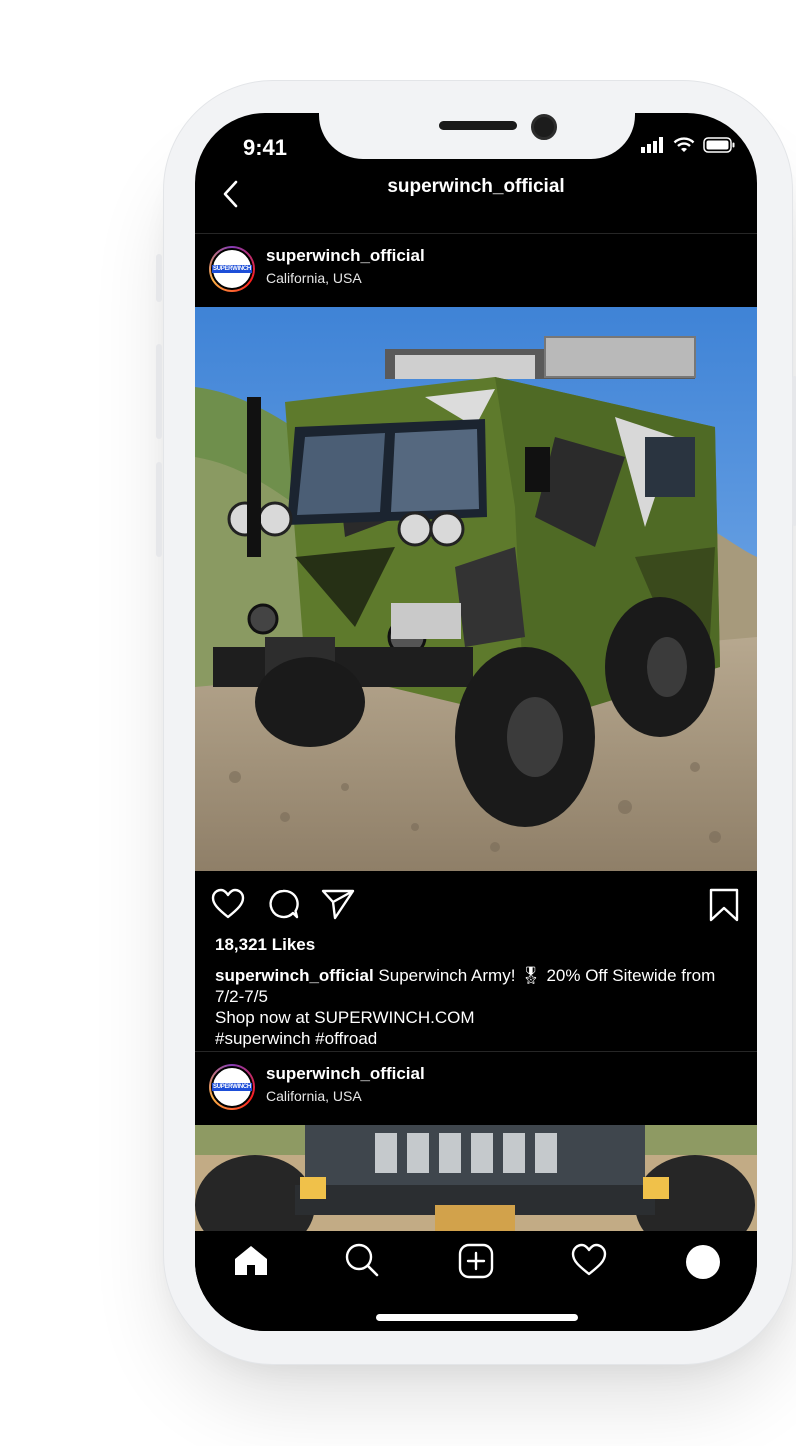 The height and width of the screenshot is (1446, 796). What do you see at coordinates (265, 945) in the screenshot?
I see `like-count: 18,321 Likes` at bounding box center [265, 945].